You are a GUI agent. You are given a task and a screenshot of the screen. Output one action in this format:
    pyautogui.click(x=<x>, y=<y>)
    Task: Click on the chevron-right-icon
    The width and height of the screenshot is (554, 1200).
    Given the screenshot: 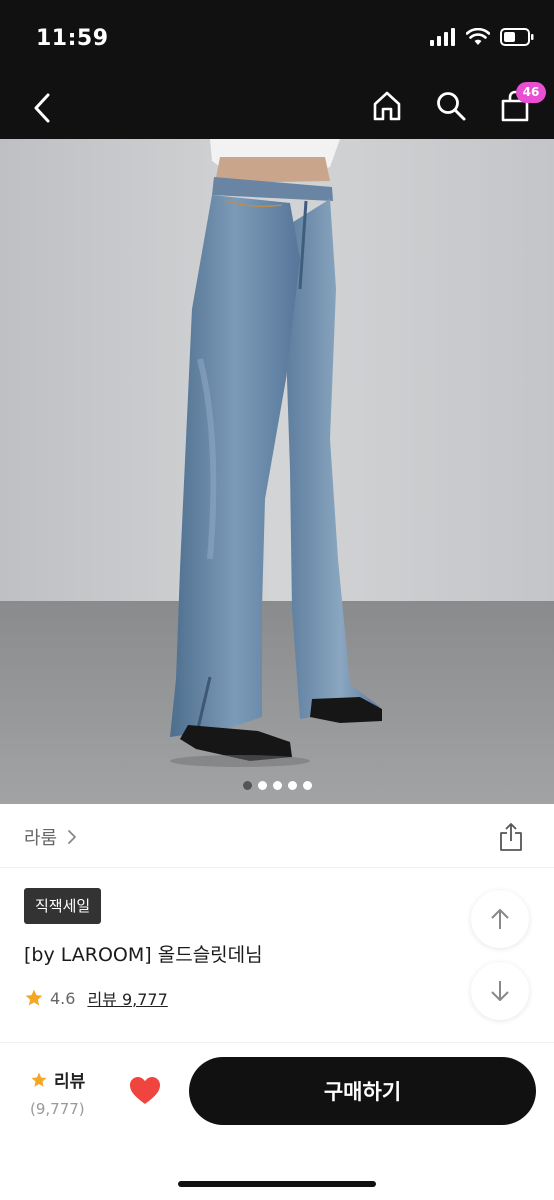 What is the action you would take?
    pyautogui.click(x=72, y=837)
    